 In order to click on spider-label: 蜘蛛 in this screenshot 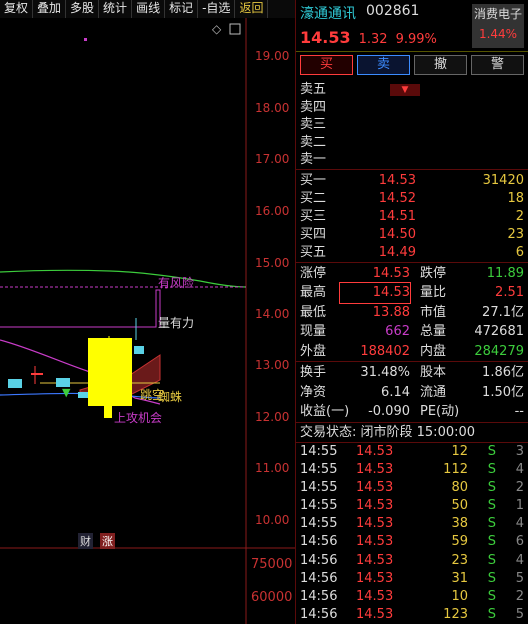, I will do `click(170, 397)`.